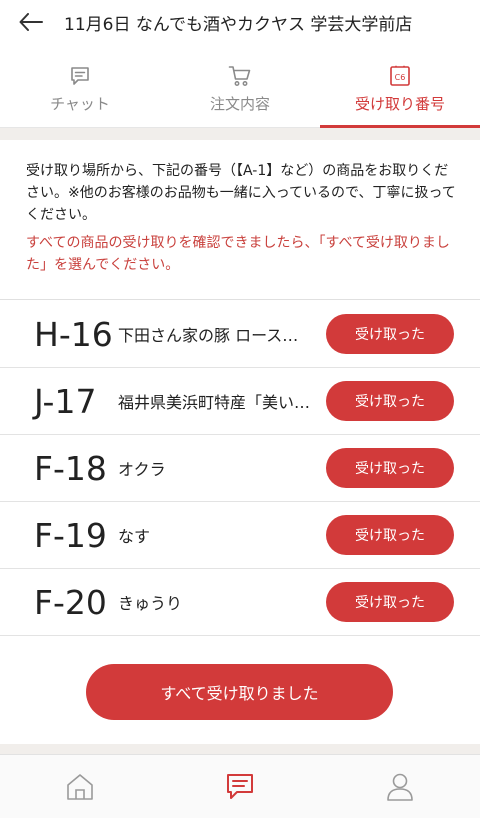  I want to click on tab-label: チャット, so click(80, 104).